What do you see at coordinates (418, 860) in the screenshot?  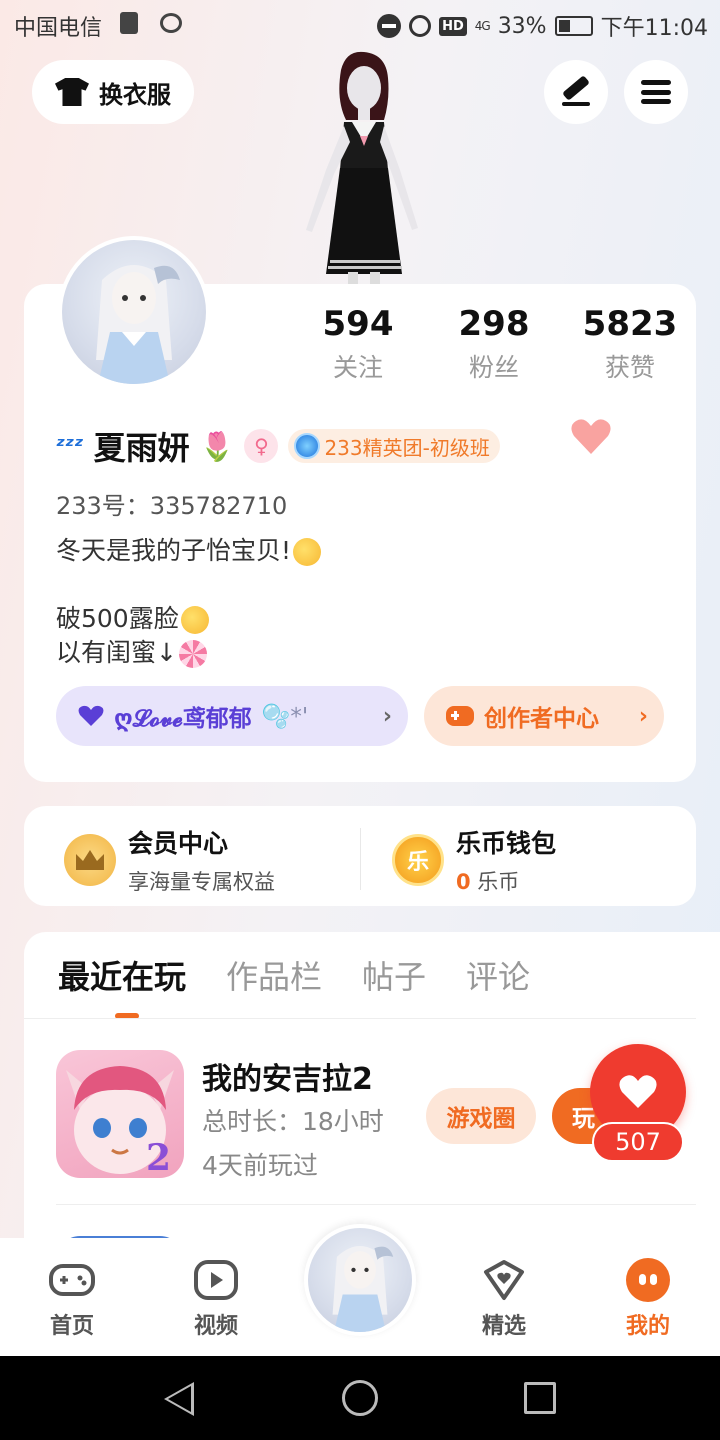 I see `coin-icon: 乐` at bounding box center [418, 860].